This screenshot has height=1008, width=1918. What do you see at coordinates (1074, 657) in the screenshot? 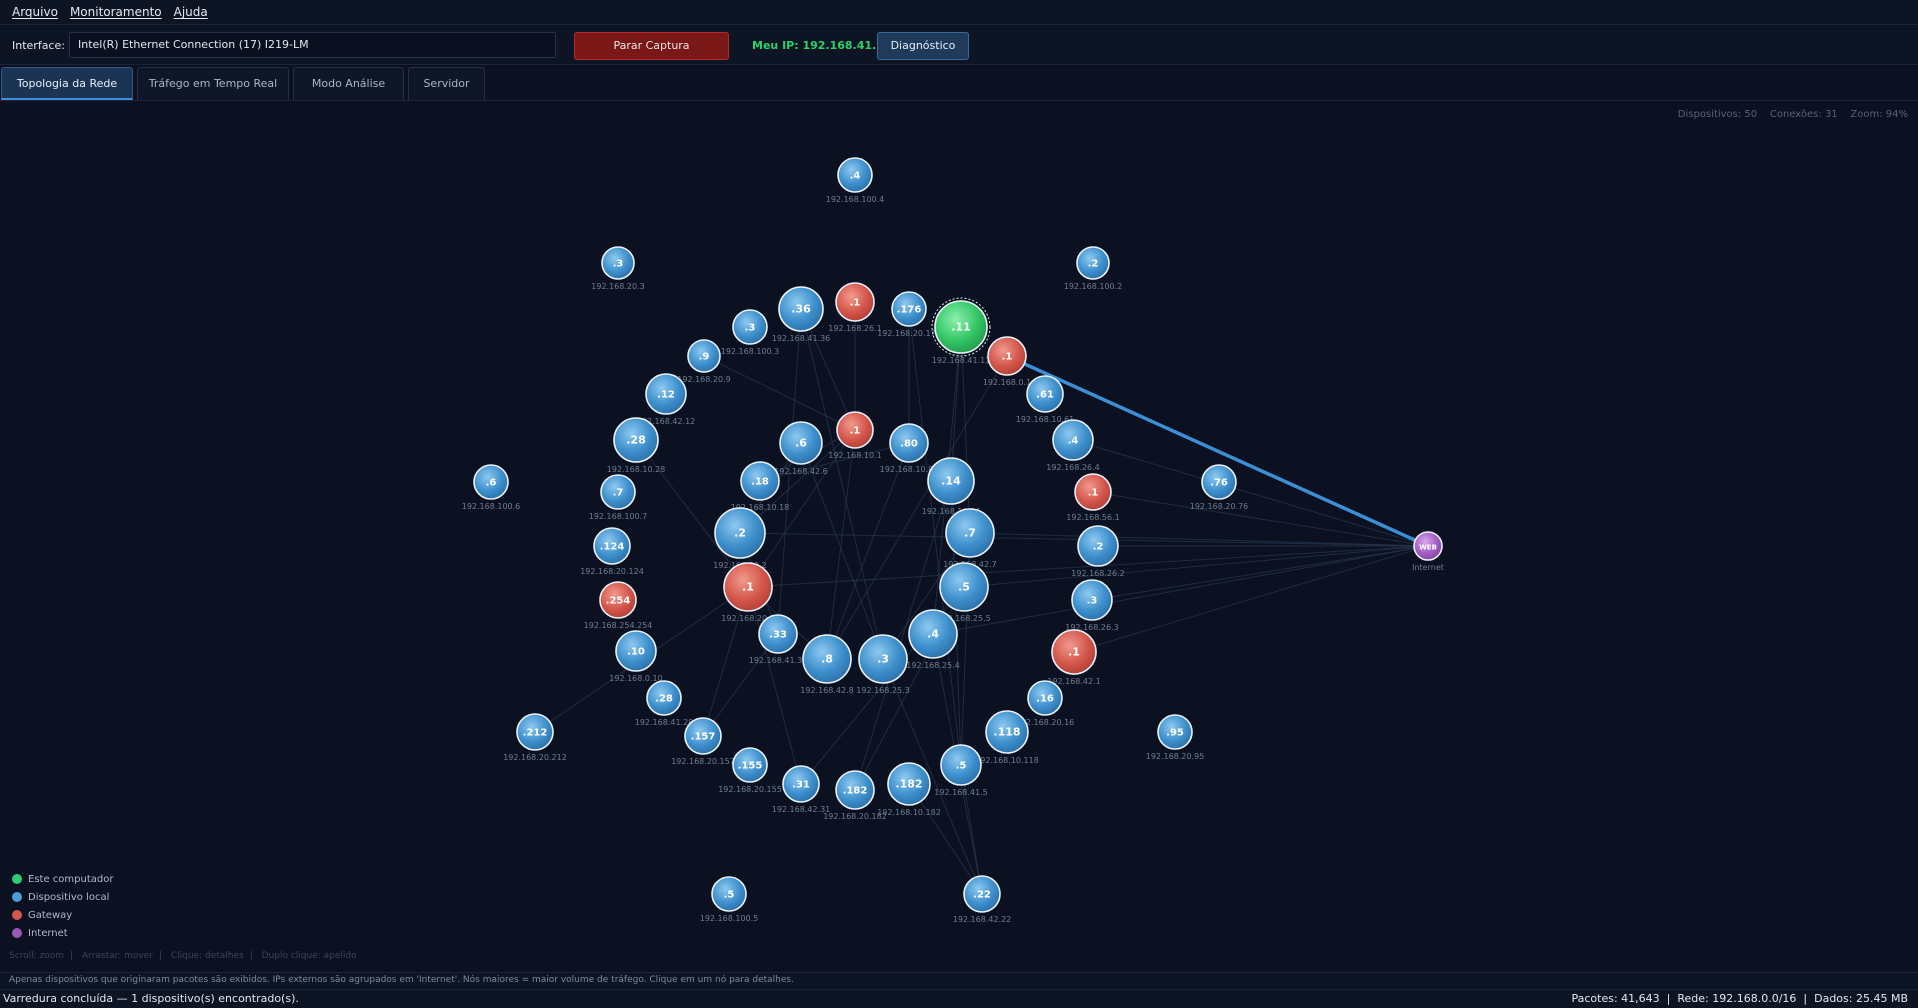
I see `gateway-node: .1192.168.42.1` at bounding box center [1074, 657].